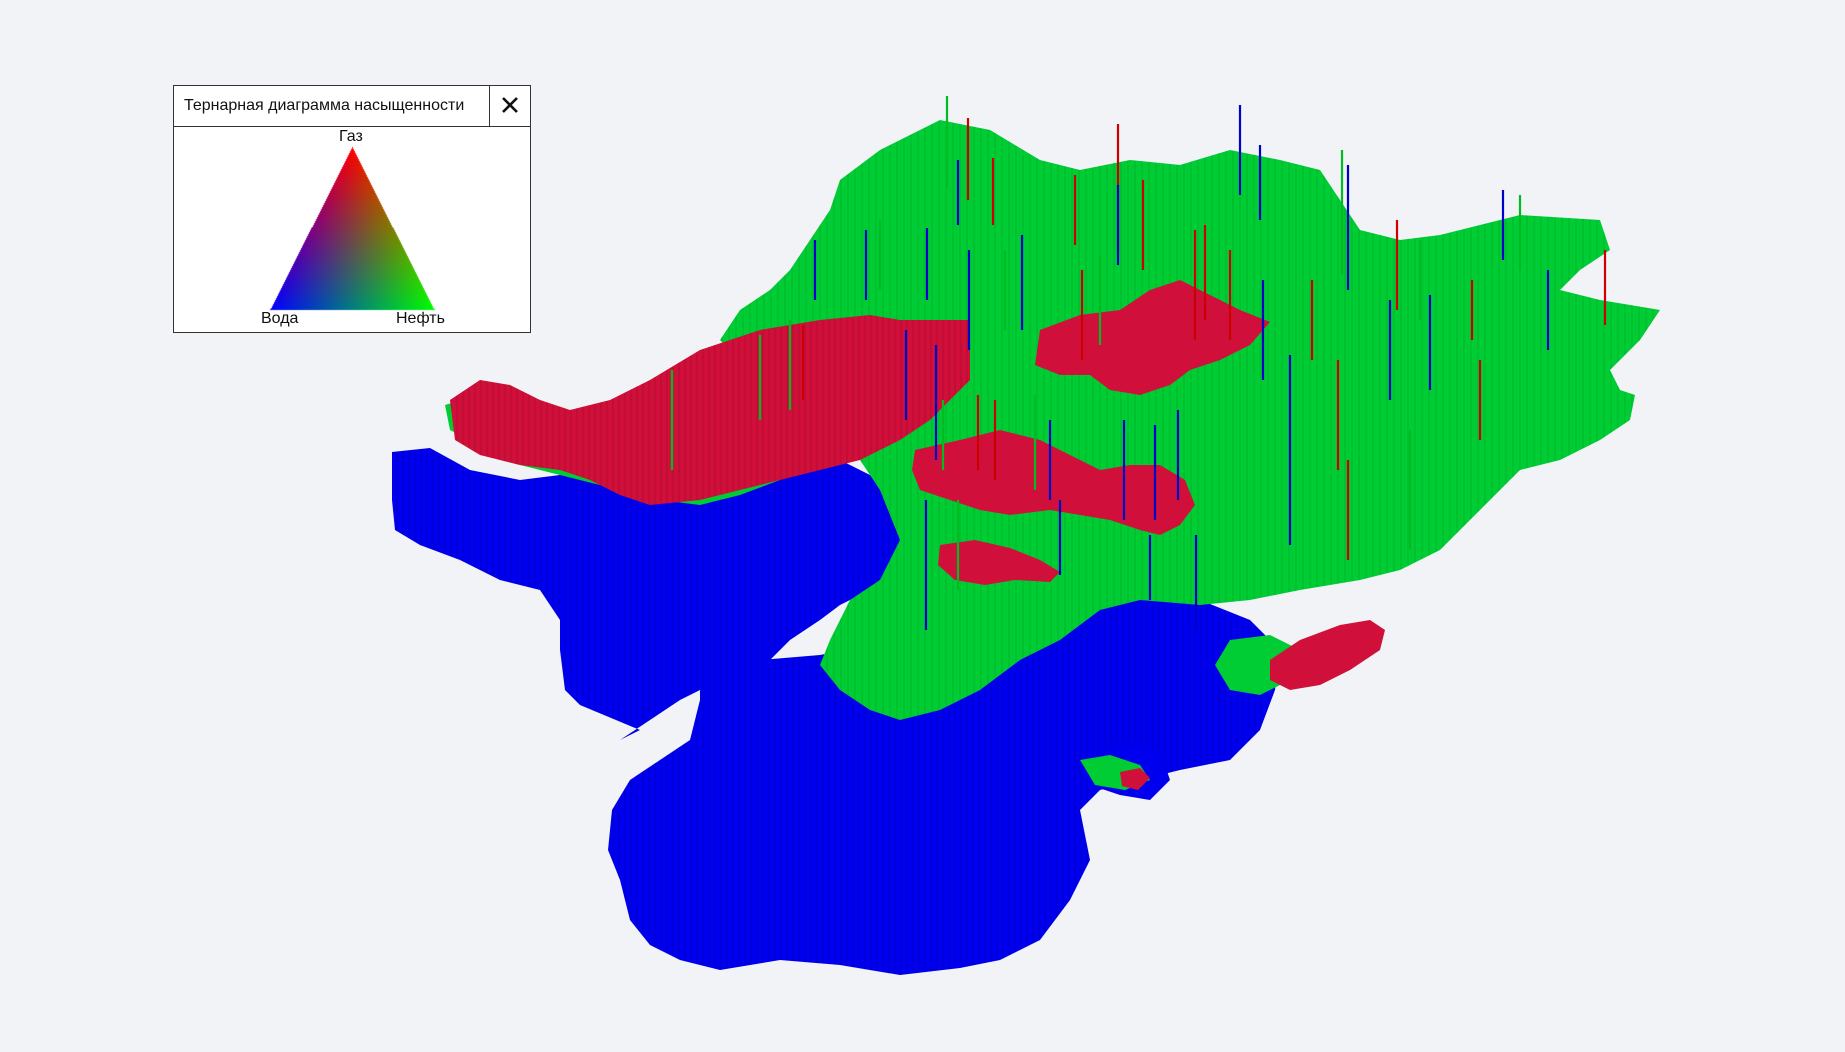 The height and width of the screenshot is (1052, 1845). Describe the element at coordinates (324, 105) in the screenshot. I see `legend-title: Тернарная диаграмма насыщенности` at that location.